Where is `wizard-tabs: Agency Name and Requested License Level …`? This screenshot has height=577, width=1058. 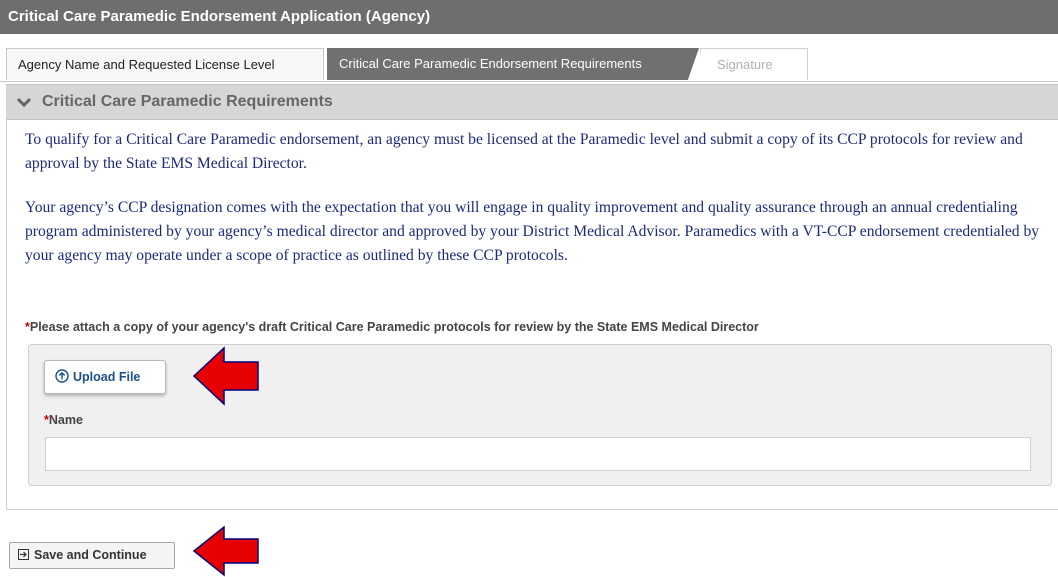
wizard-tabs: Agency Name and Requested License Level … is located at coordinates (529, 64).